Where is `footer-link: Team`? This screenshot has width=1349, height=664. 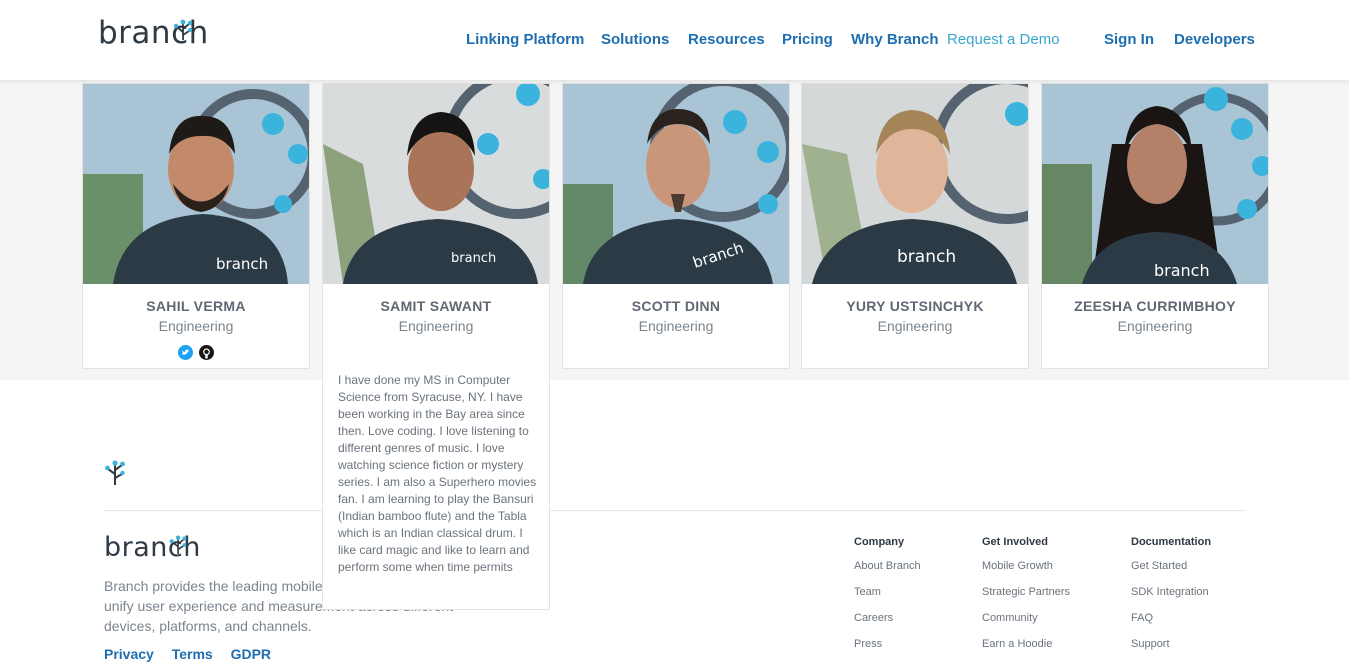 footer-link: Team is located at coordinates (887, 599).